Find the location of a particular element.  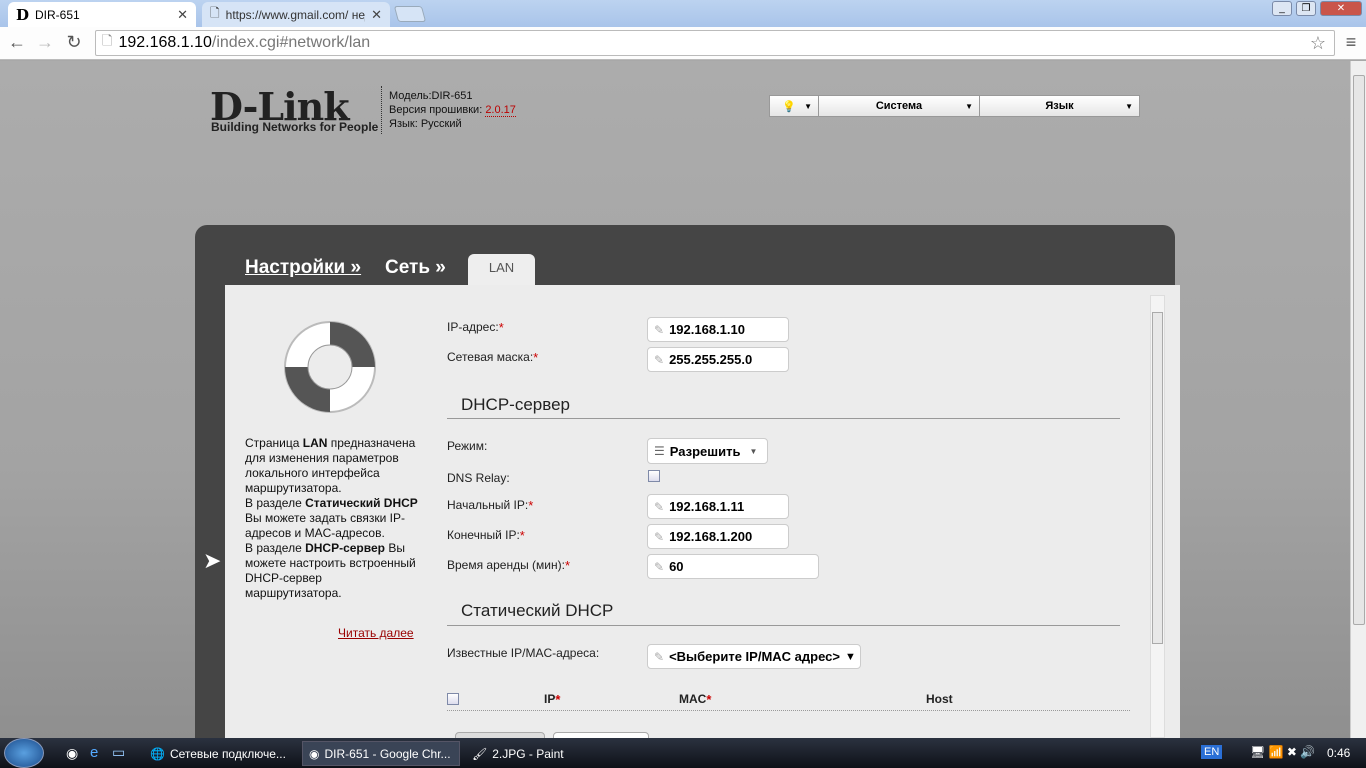

address-bar: 🗋 192.168.1.10/index.cgi#network/lan ☆ is located at coordinates (715, 43).